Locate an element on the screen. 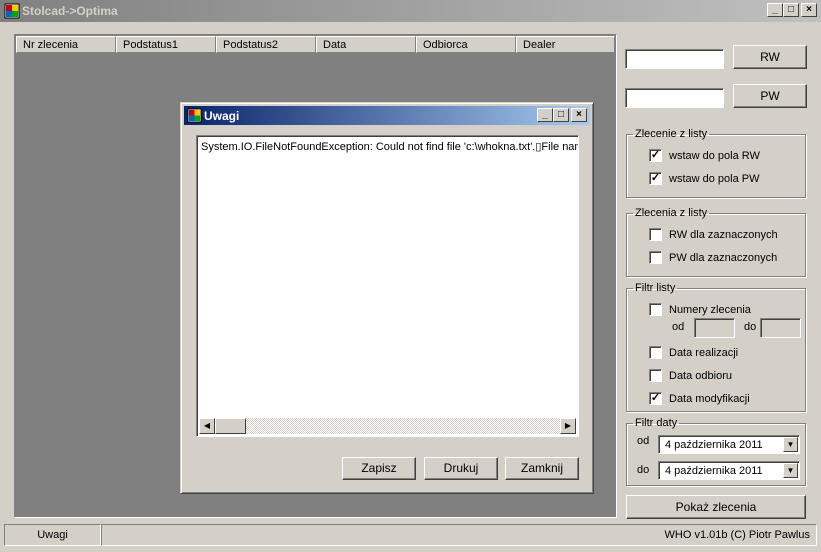  checkbox-rw-zaznaczonych: RW dla zaznaczonych is located at coordinates (713, 234).